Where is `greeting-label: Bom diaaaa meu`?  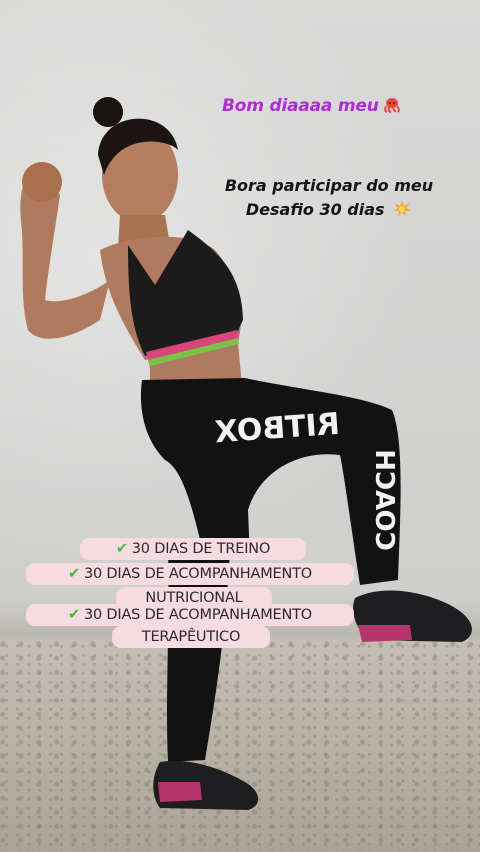
greeting-label: Bom diaaaa meu is located at coordinates (300, 106).